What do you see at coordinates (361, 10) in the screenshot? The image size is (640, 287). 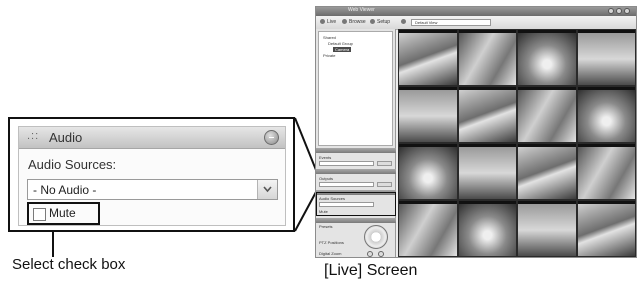 I see `live-app-title: Web Viewer` at bounding box center [361, 10].